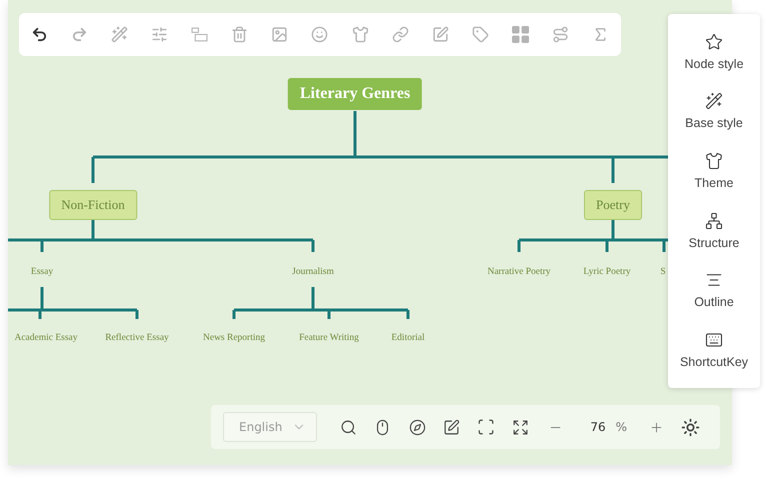  Describe the element at coordinates (93, 205) in the screenshot. I see `topic-node: Non-Fiction` at that location.